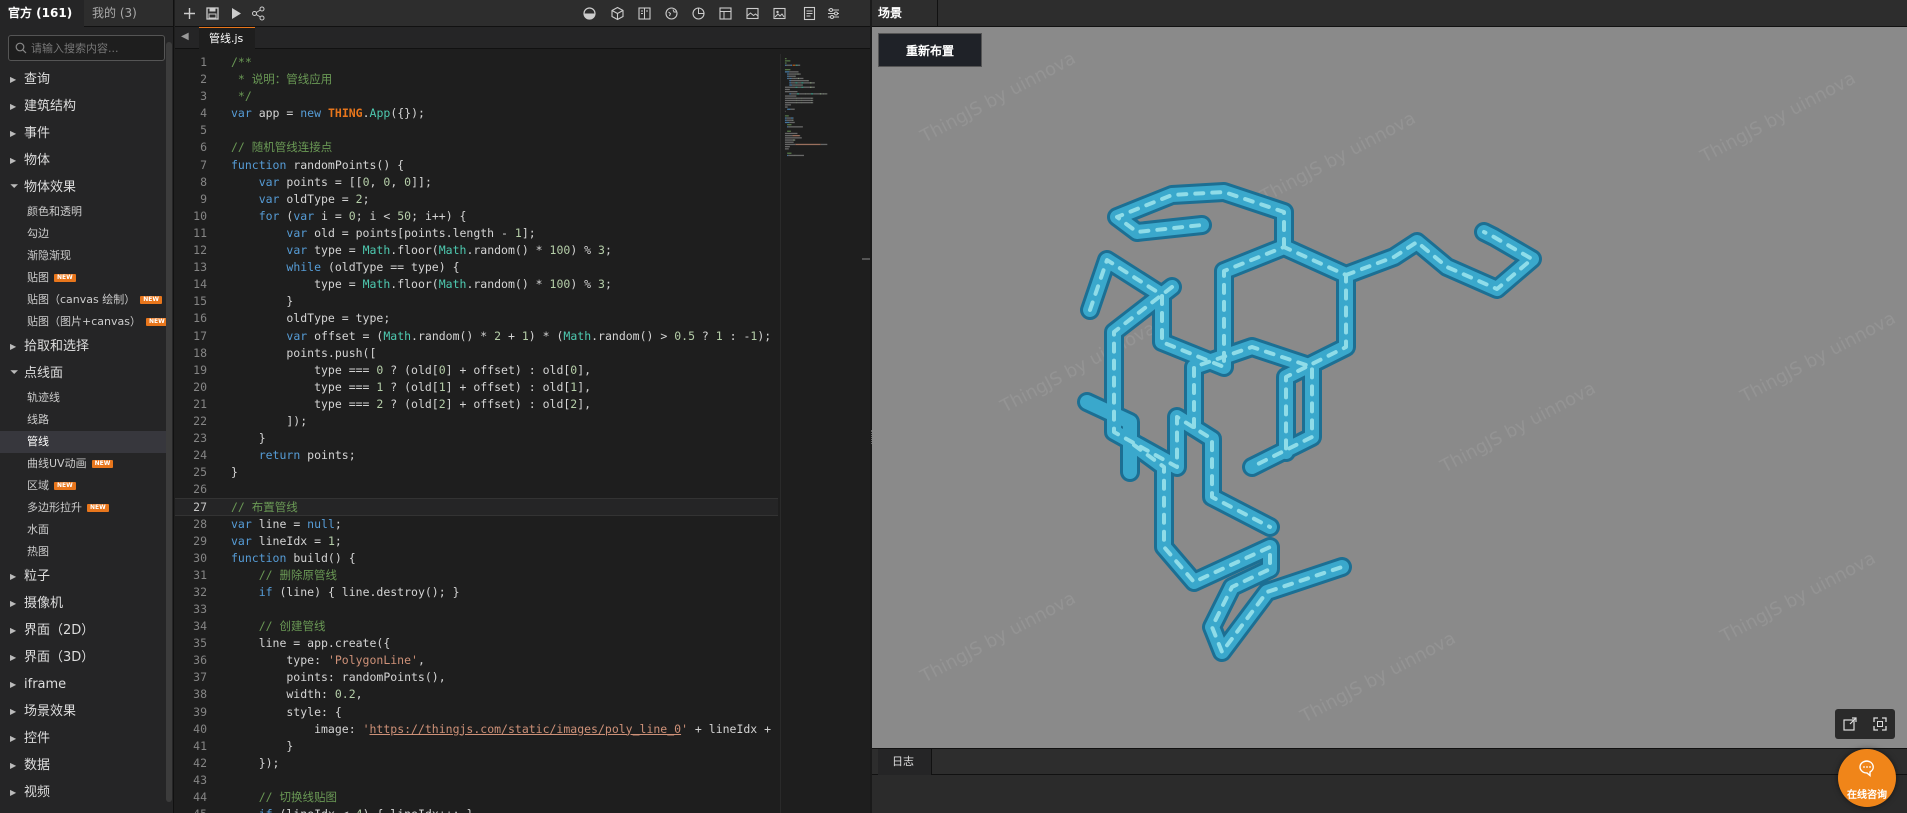  What do you see at coordinates (698, 13) in the screenshot?
I see `chart-icon` at bounding box center [698, 13].